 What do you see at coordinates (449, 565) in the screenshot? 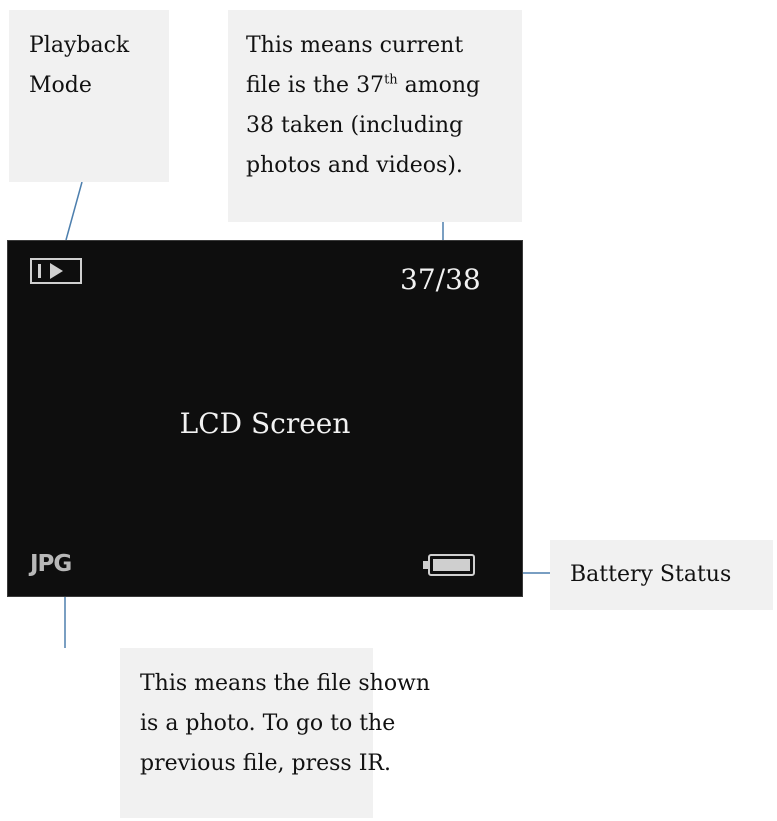
I see `battery-icon` at bounding box center [449, 565].